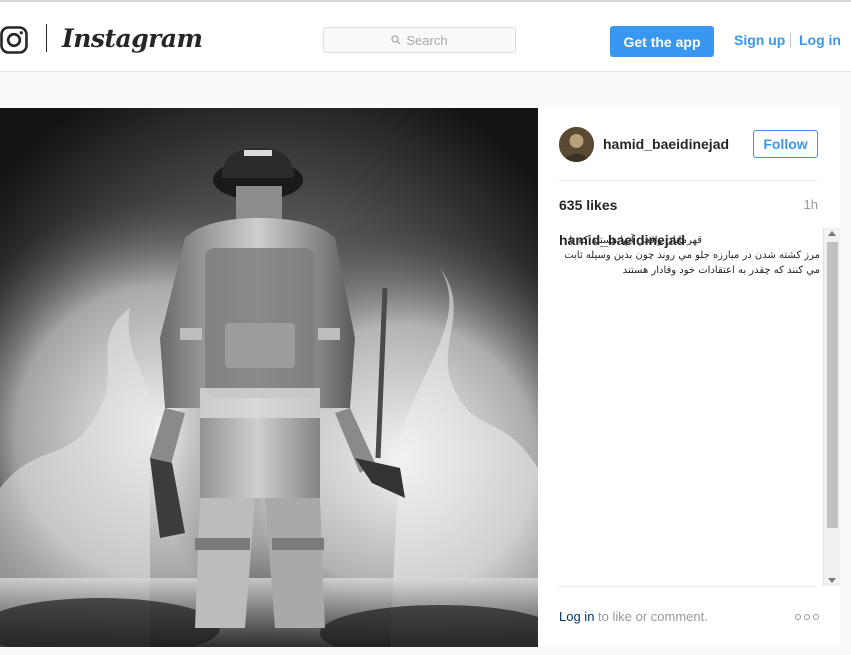  I want to click on log-in-link: Log in, so click(820, 40).